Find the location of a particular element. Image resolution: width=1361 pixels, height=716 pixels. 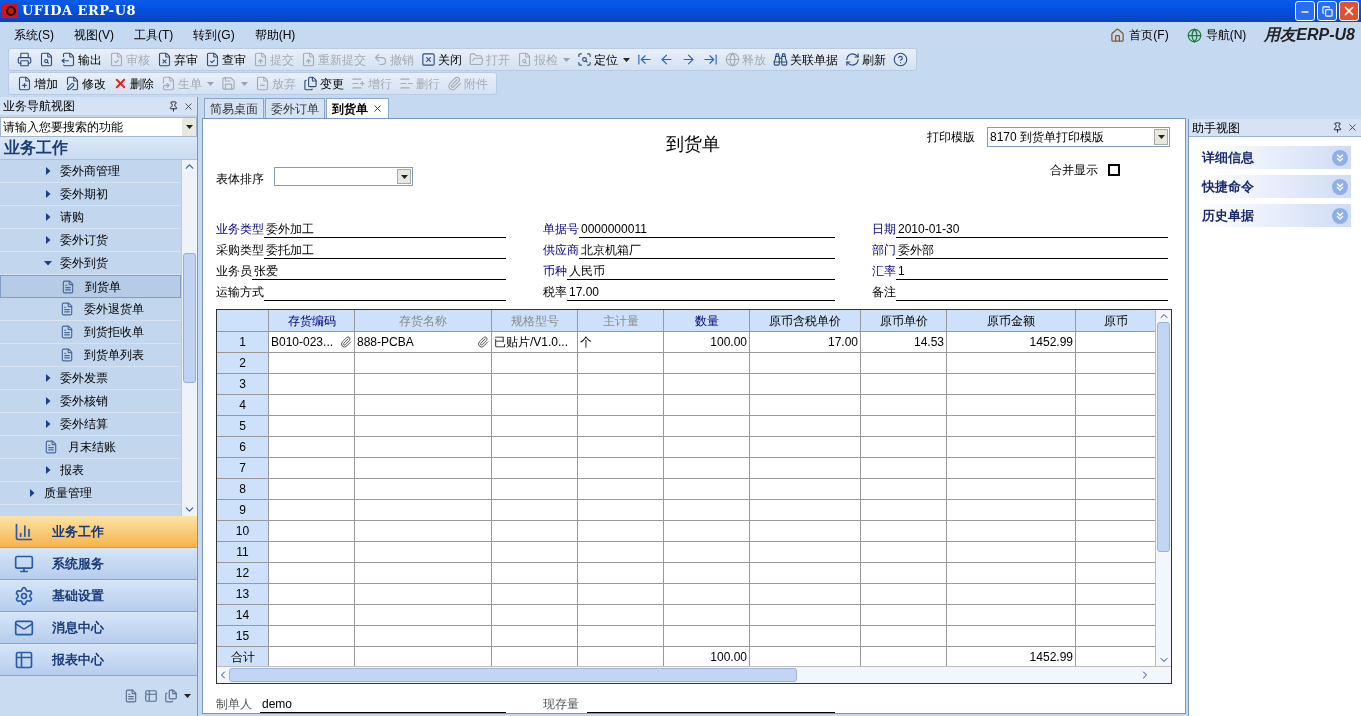

merge-checkbox is located at coordinates (1114, 170).